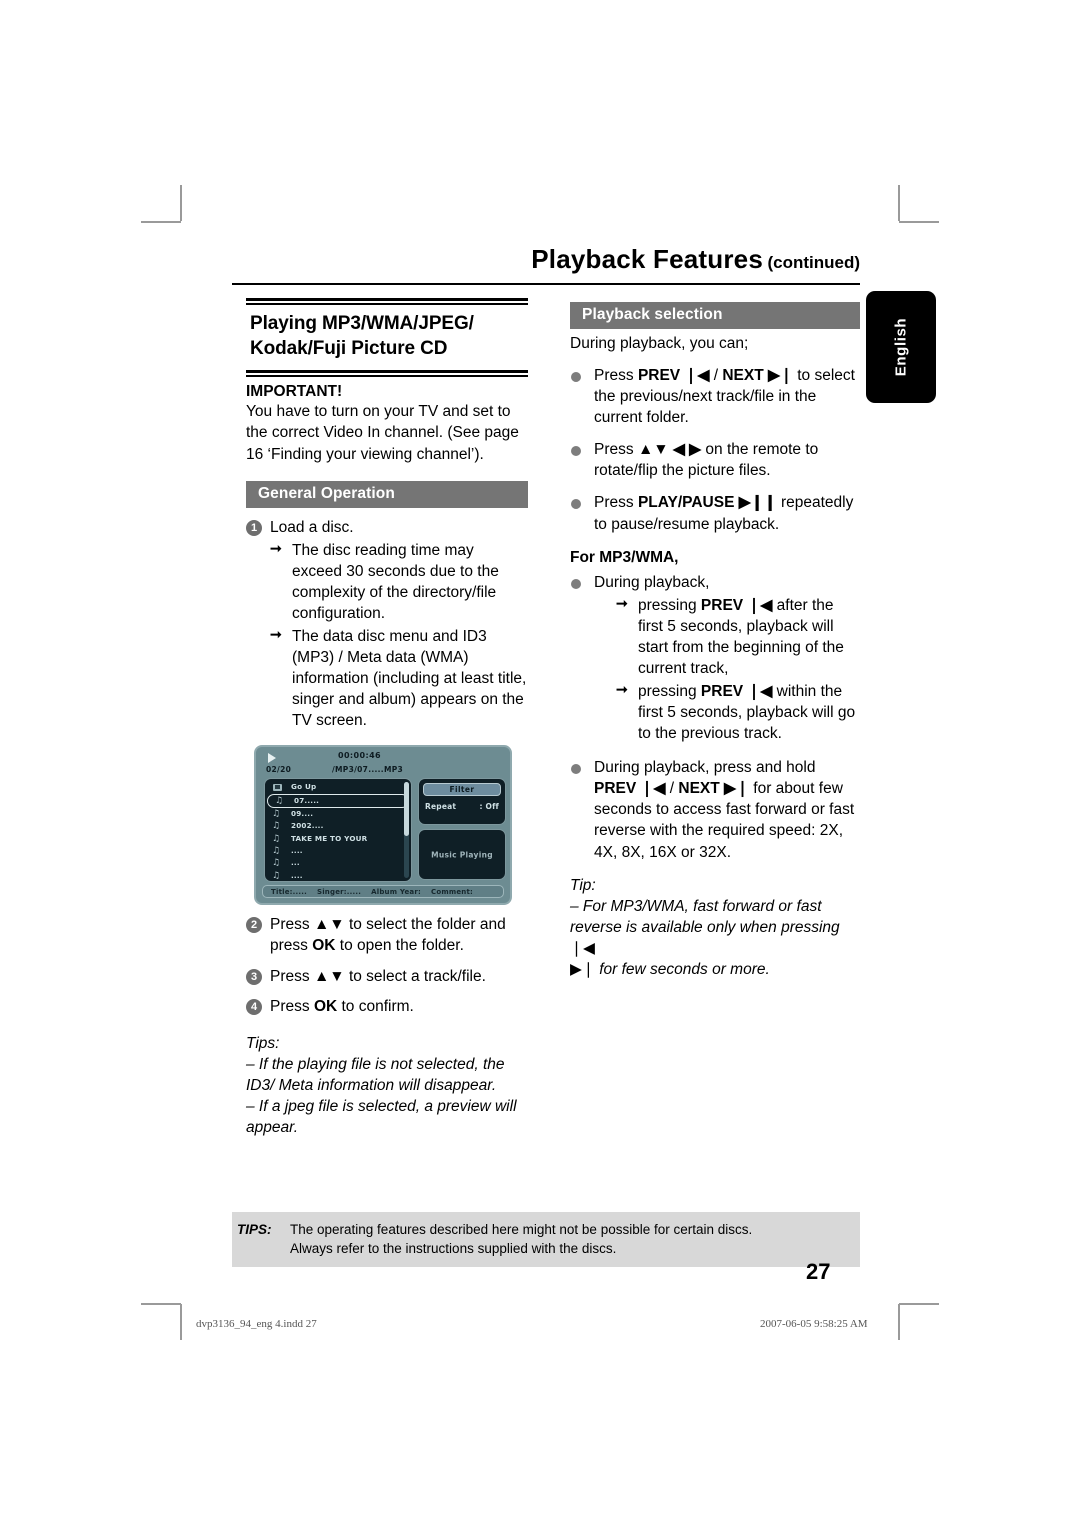  What do you see at coordinates (304, 787) in the screenshot?
I see `list-item-label: Go Up` at bounding box center [304, 787].